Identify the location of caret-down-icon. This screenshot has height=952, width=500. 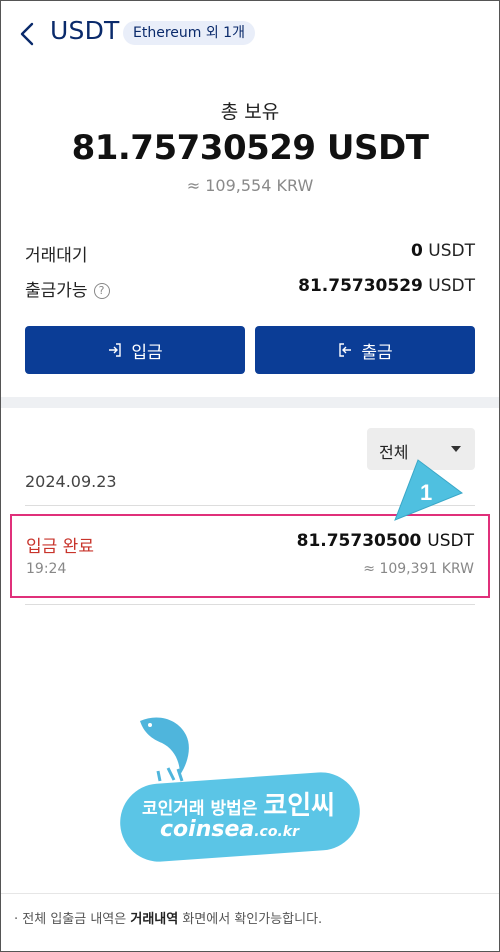
(456, 449).